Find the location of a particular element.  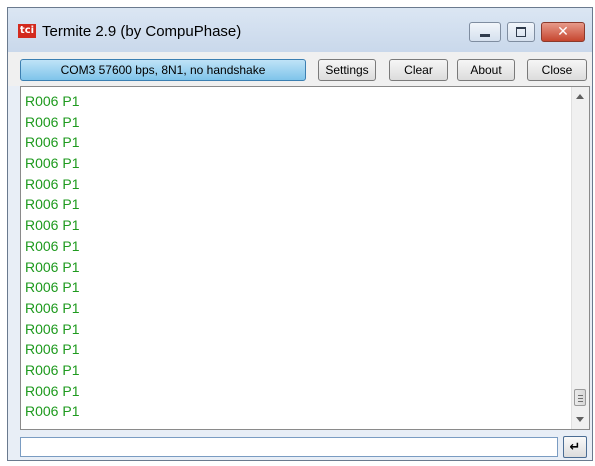

vertical-scrollbar is located at coordinates (580, 258).